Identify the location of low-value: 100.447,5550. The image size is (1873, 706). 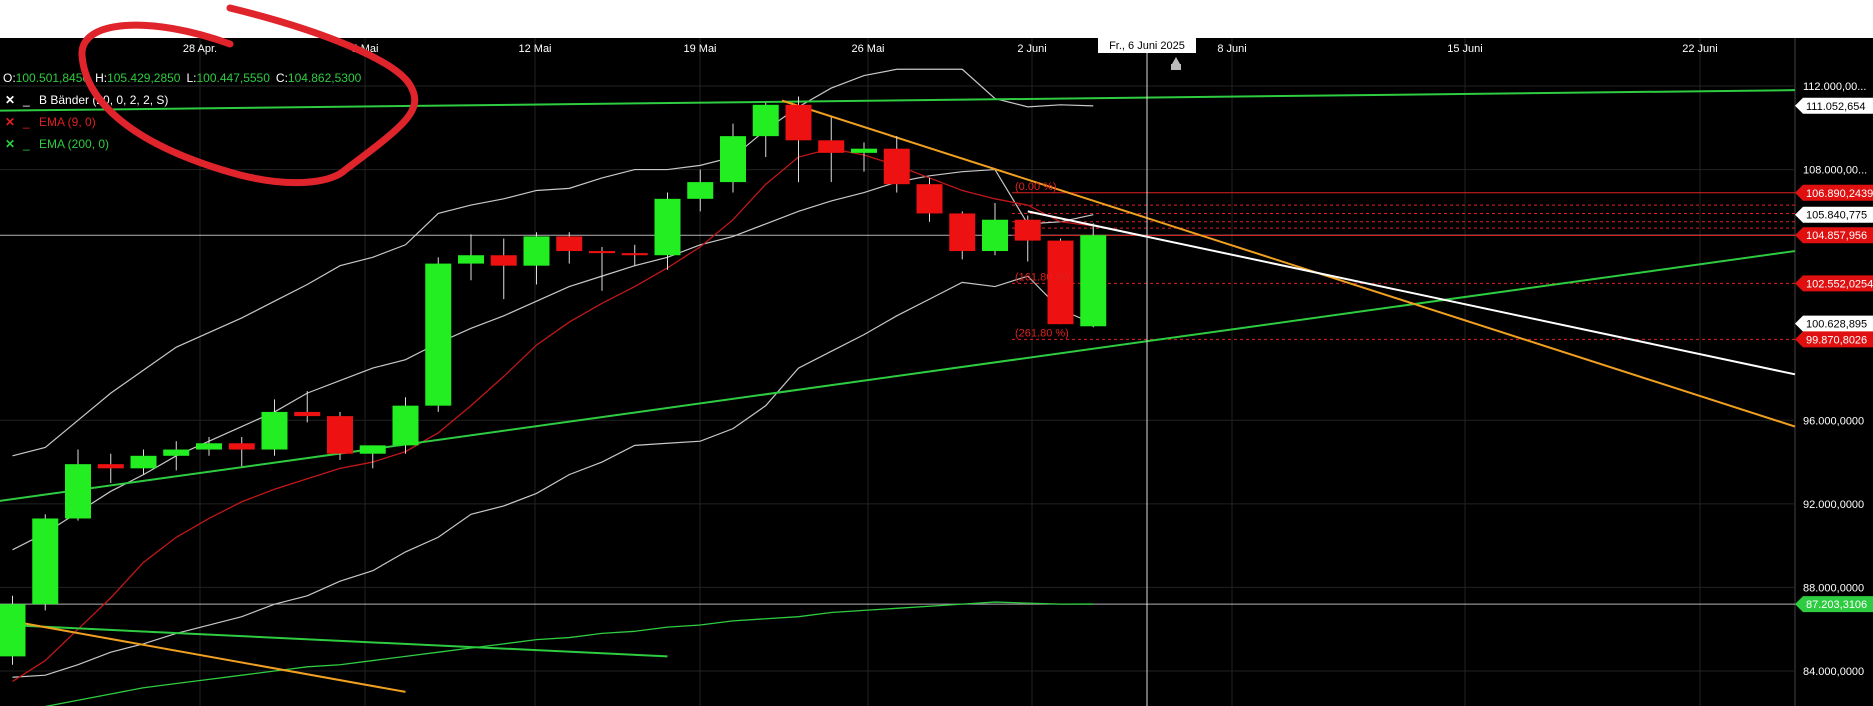
(234, 78).